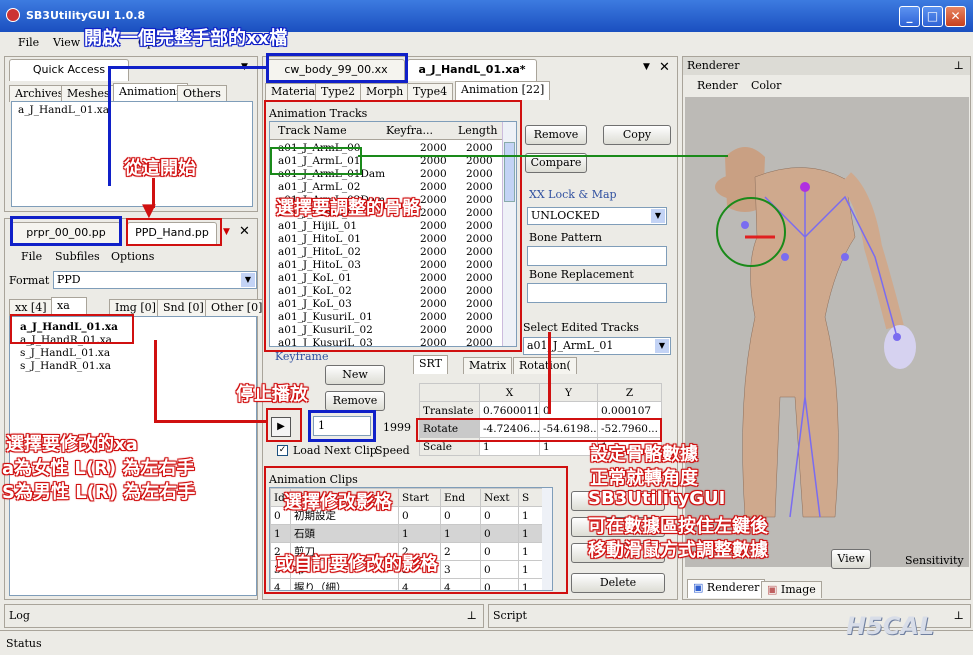 The image size is (973, 655). I want to click on delete-clip-button: Delete, so click(618, 583).